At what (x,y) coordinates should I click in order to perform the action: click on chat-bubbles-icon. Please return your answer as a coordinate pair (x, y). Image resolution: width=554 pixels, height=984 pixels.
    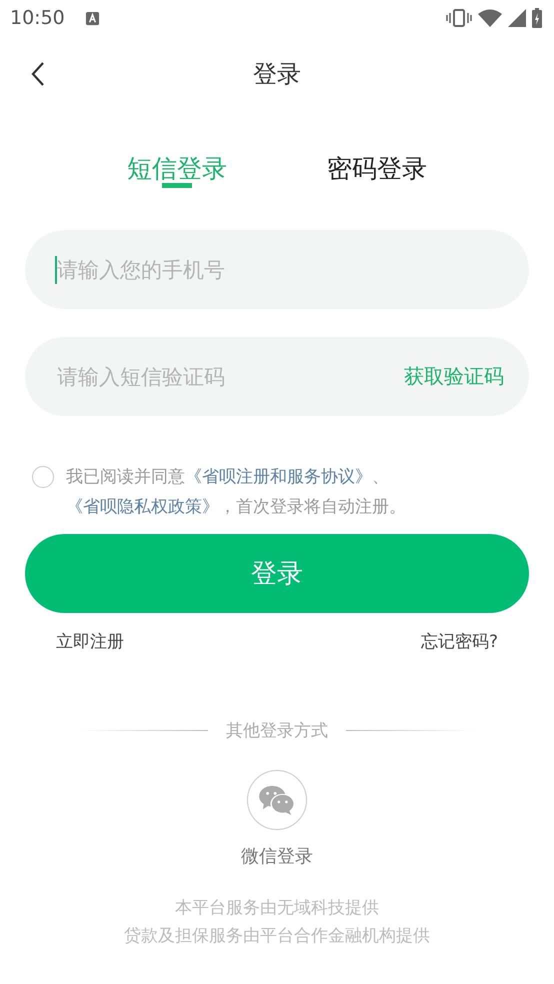
    Looking at the image, I should click on (277, 800).